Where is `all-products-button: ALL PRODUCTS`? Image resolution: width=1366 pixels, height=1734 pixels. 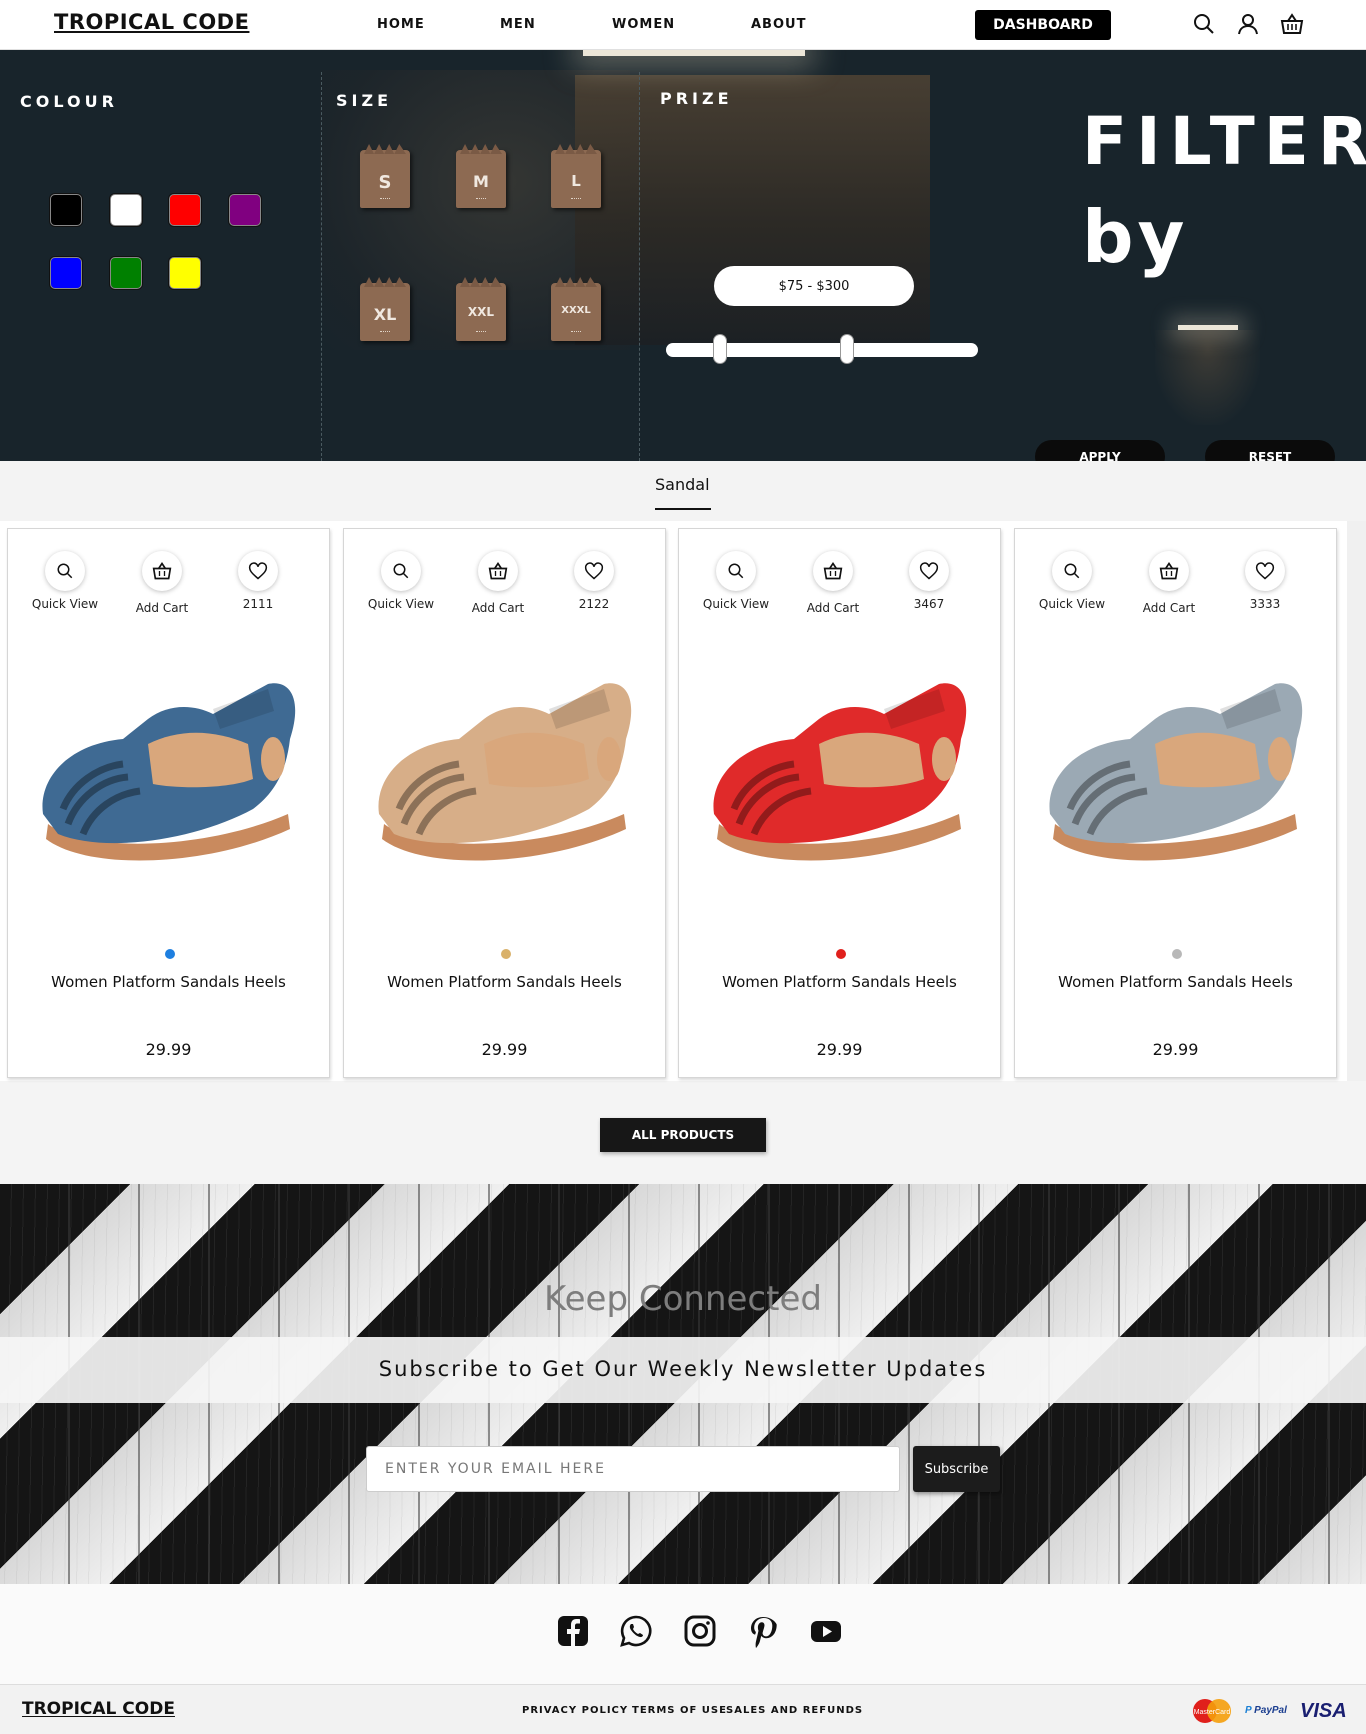 all-products-button: ALL PRODUCTS is located at coordinates (683, 1135).